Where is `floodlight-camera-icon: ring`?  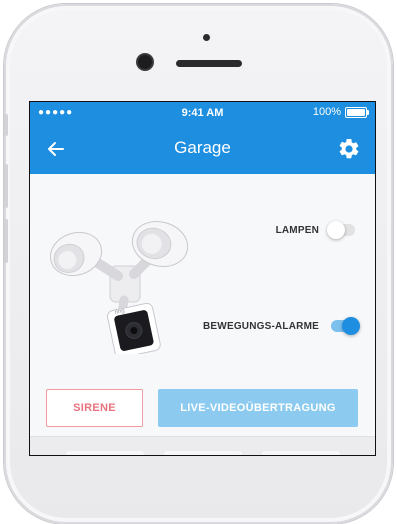 floodlight-camera-icon: ring is located at coordinates (119, 287).